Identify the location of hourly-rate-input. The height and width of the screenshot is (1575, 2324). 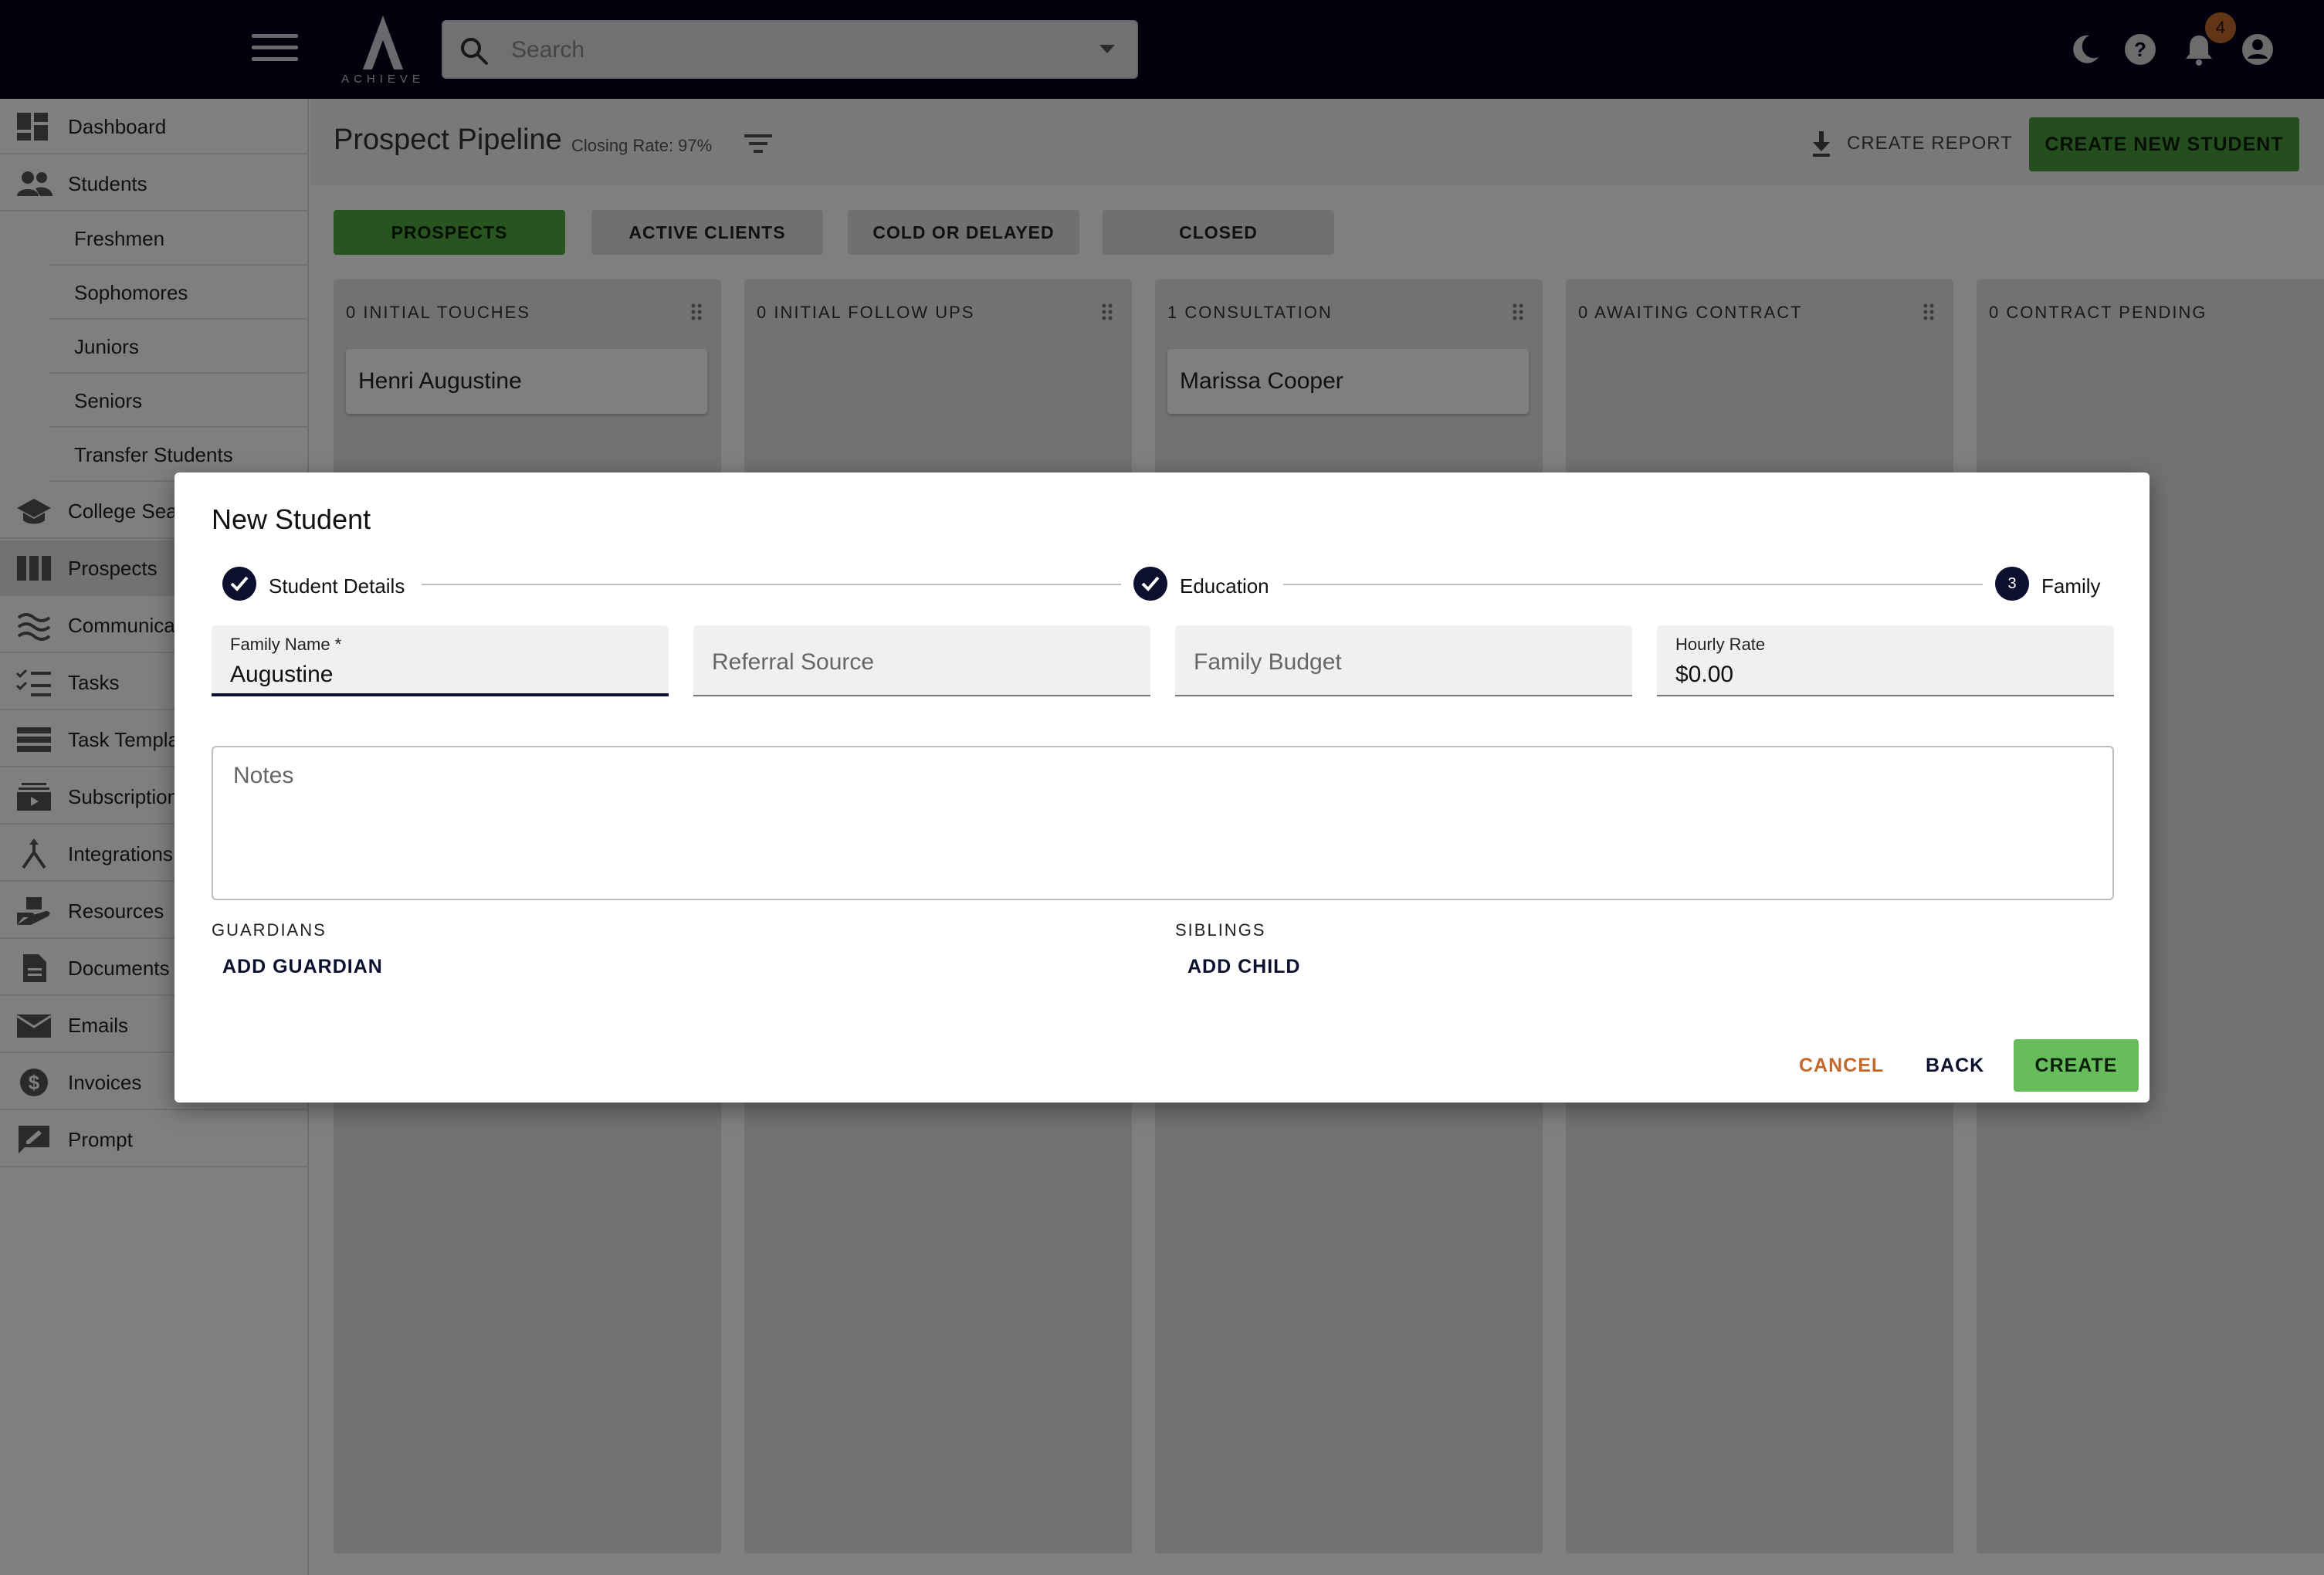
(1883, 675).